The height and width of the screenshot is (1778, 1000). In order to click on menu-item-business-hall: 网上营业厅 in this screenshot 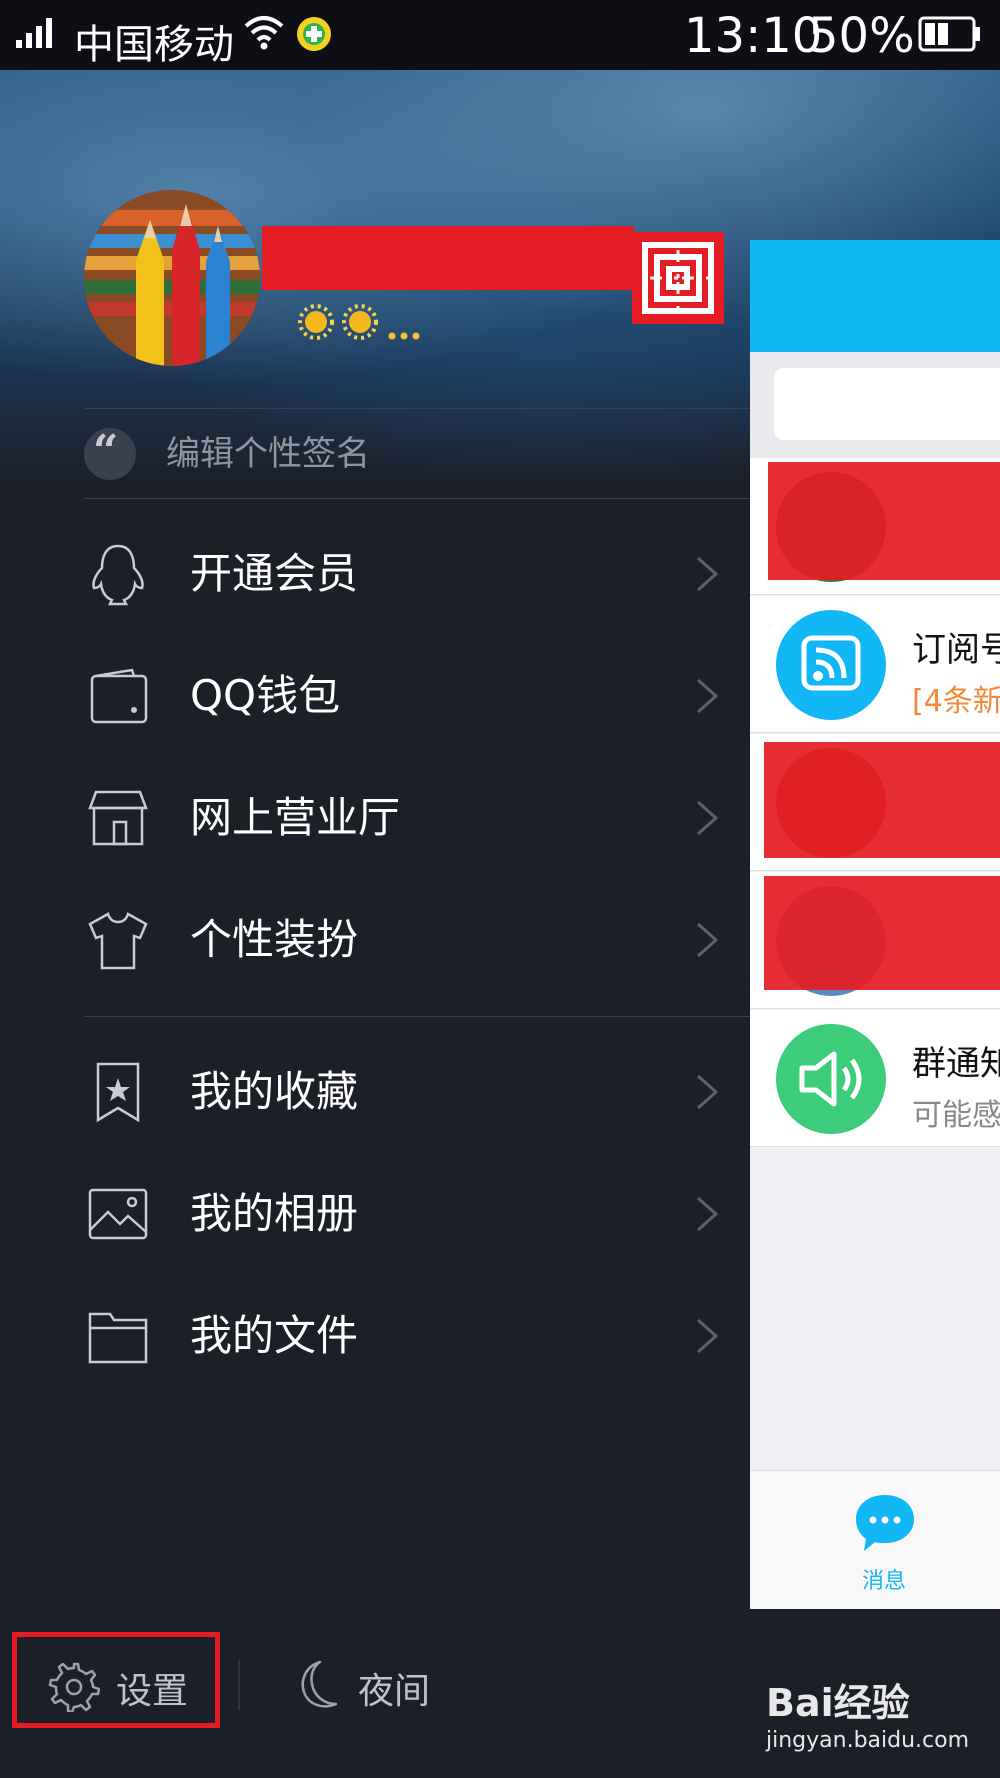, I will do `click(375, 818)`.